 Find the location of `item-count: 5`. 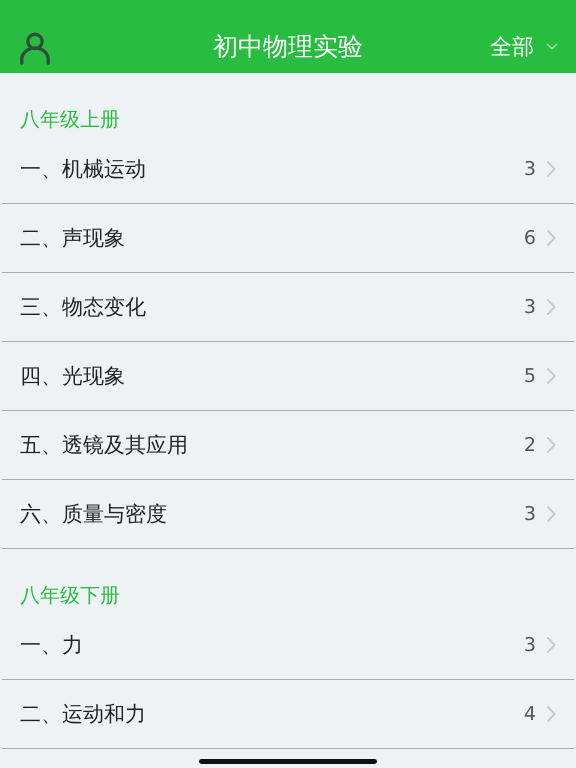

item-count: 5 is located at coordinates (530, 376).